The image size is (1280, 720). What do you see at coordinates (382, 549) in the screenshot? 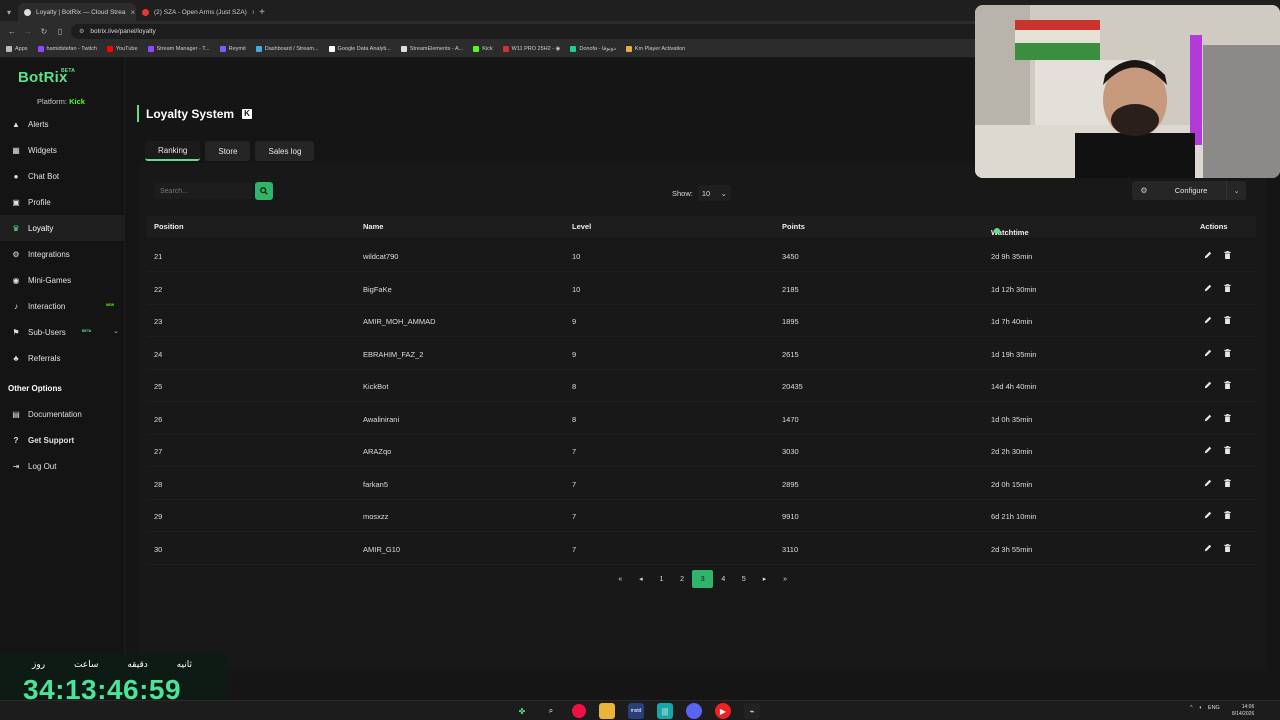
I see `name-cell: AMIR_G10` at bounding box center [382, 549].